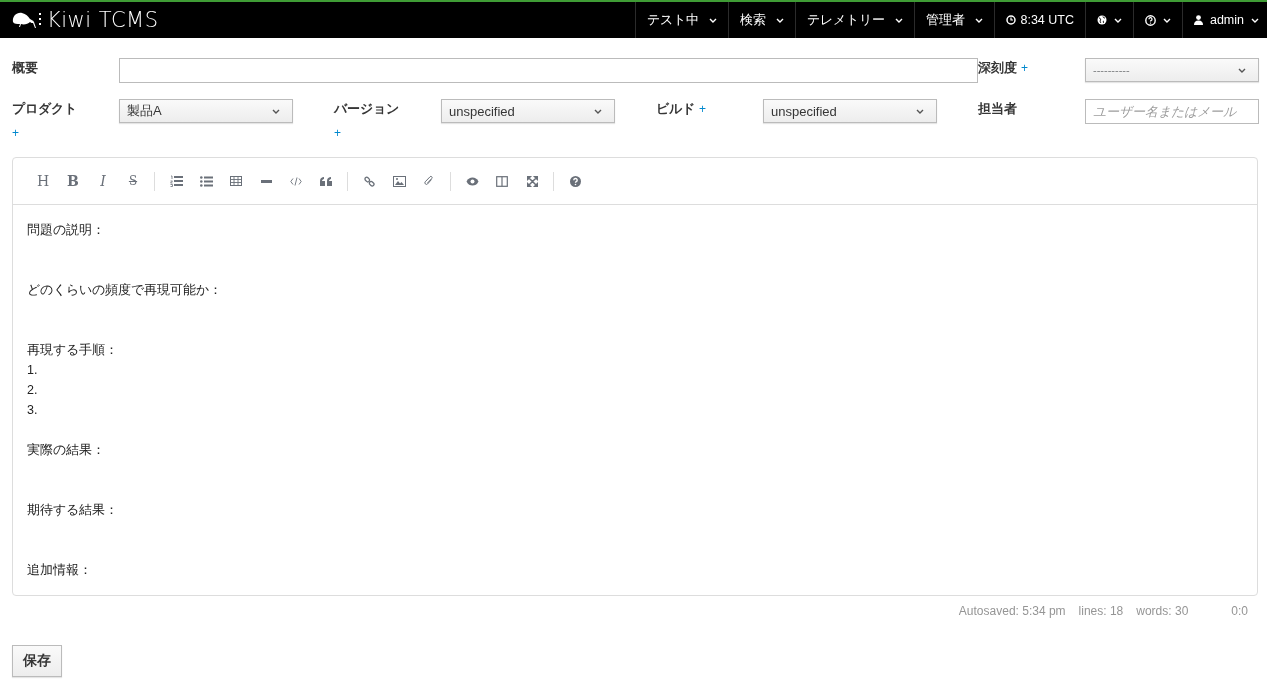 The image size is (1267, 700). Describe the element at coordinates (954, 20) in the screenshot. I see `nav-menu-item: 管理者` at that location.